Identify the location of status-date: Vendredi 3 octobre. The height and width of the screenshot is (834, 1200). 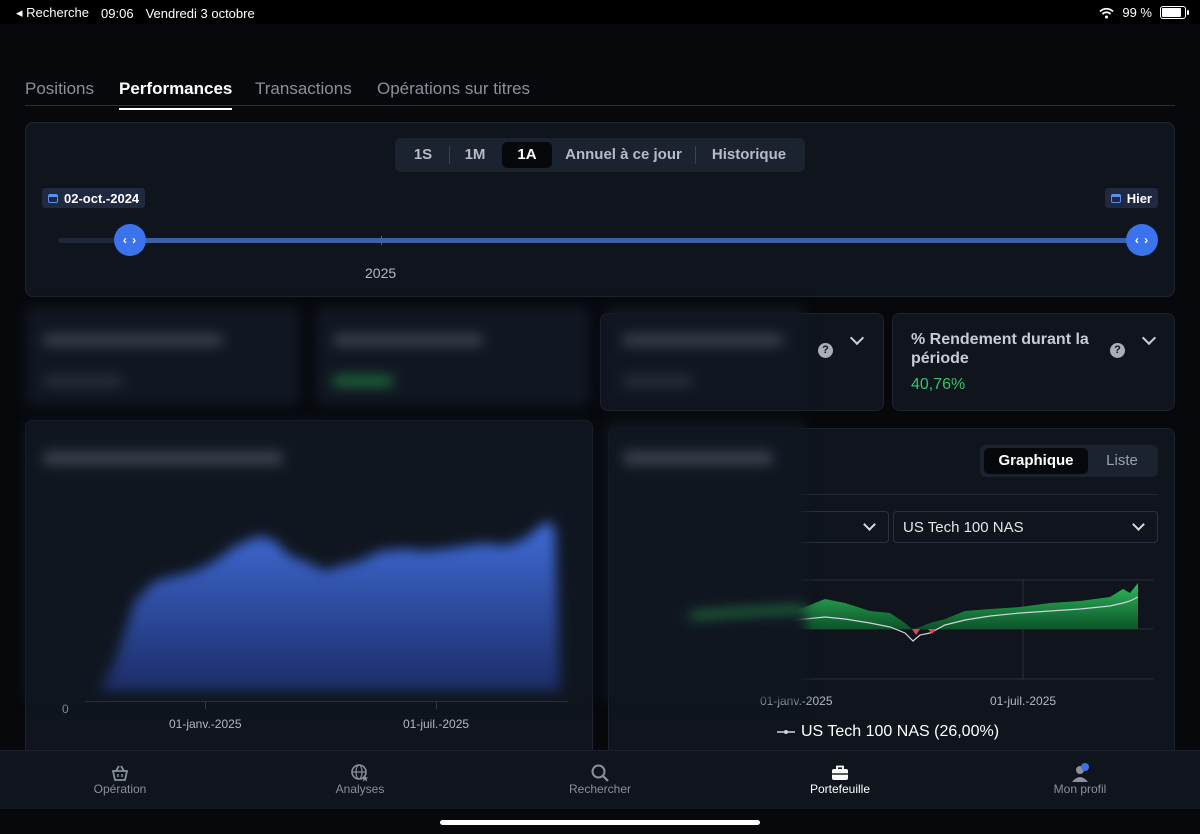
(200, 13).